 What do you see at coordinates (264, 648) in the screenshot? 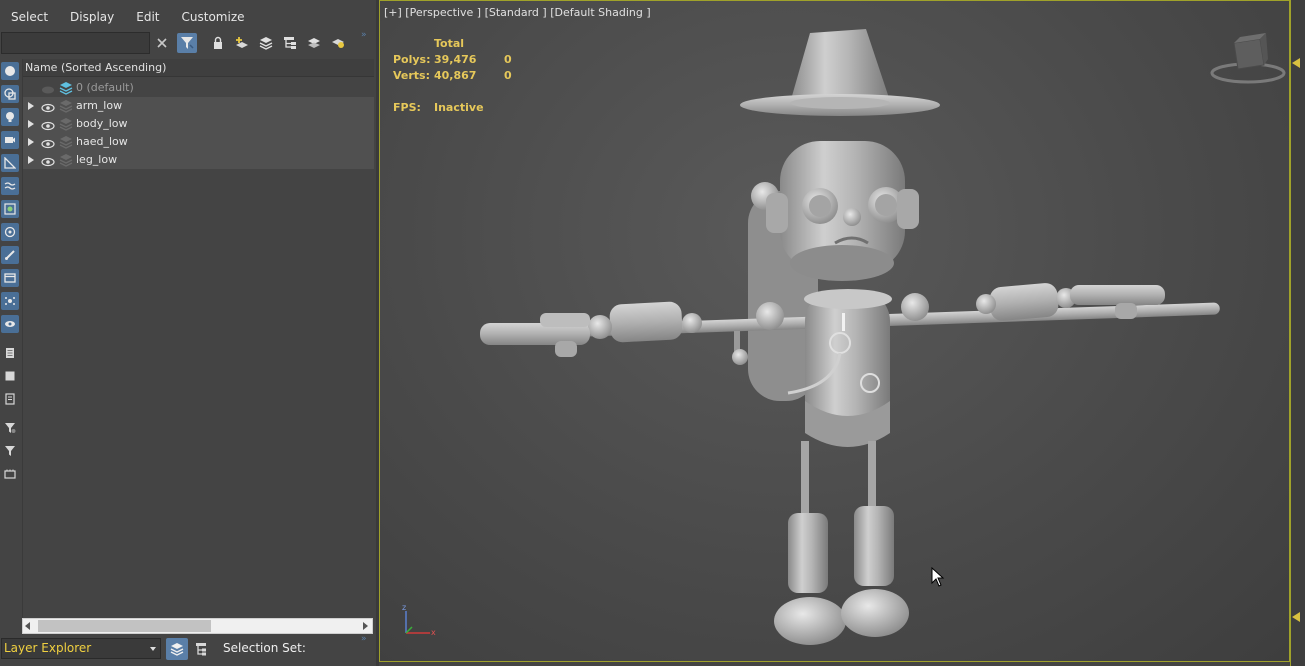
I see `selection-set-label: Selection Set:` at bounding box center [264, 648].